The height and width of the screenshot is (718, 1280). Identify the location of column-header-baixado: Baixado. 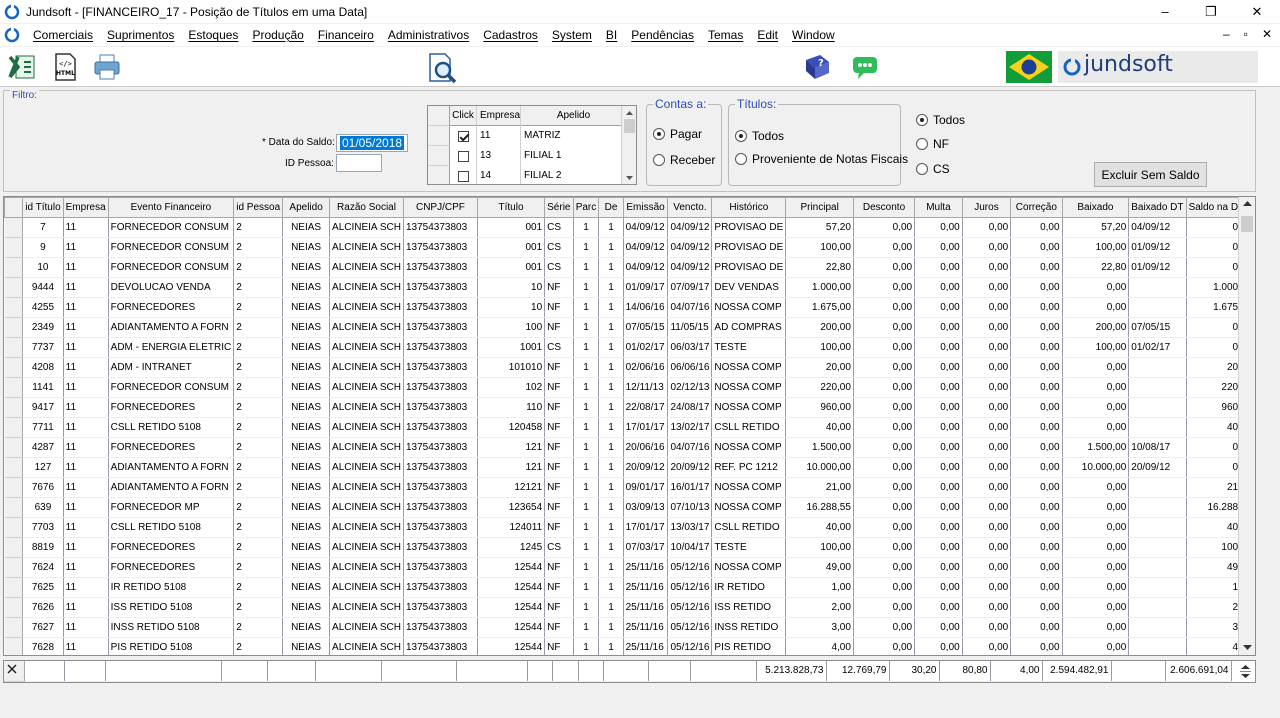
(1095, 207).